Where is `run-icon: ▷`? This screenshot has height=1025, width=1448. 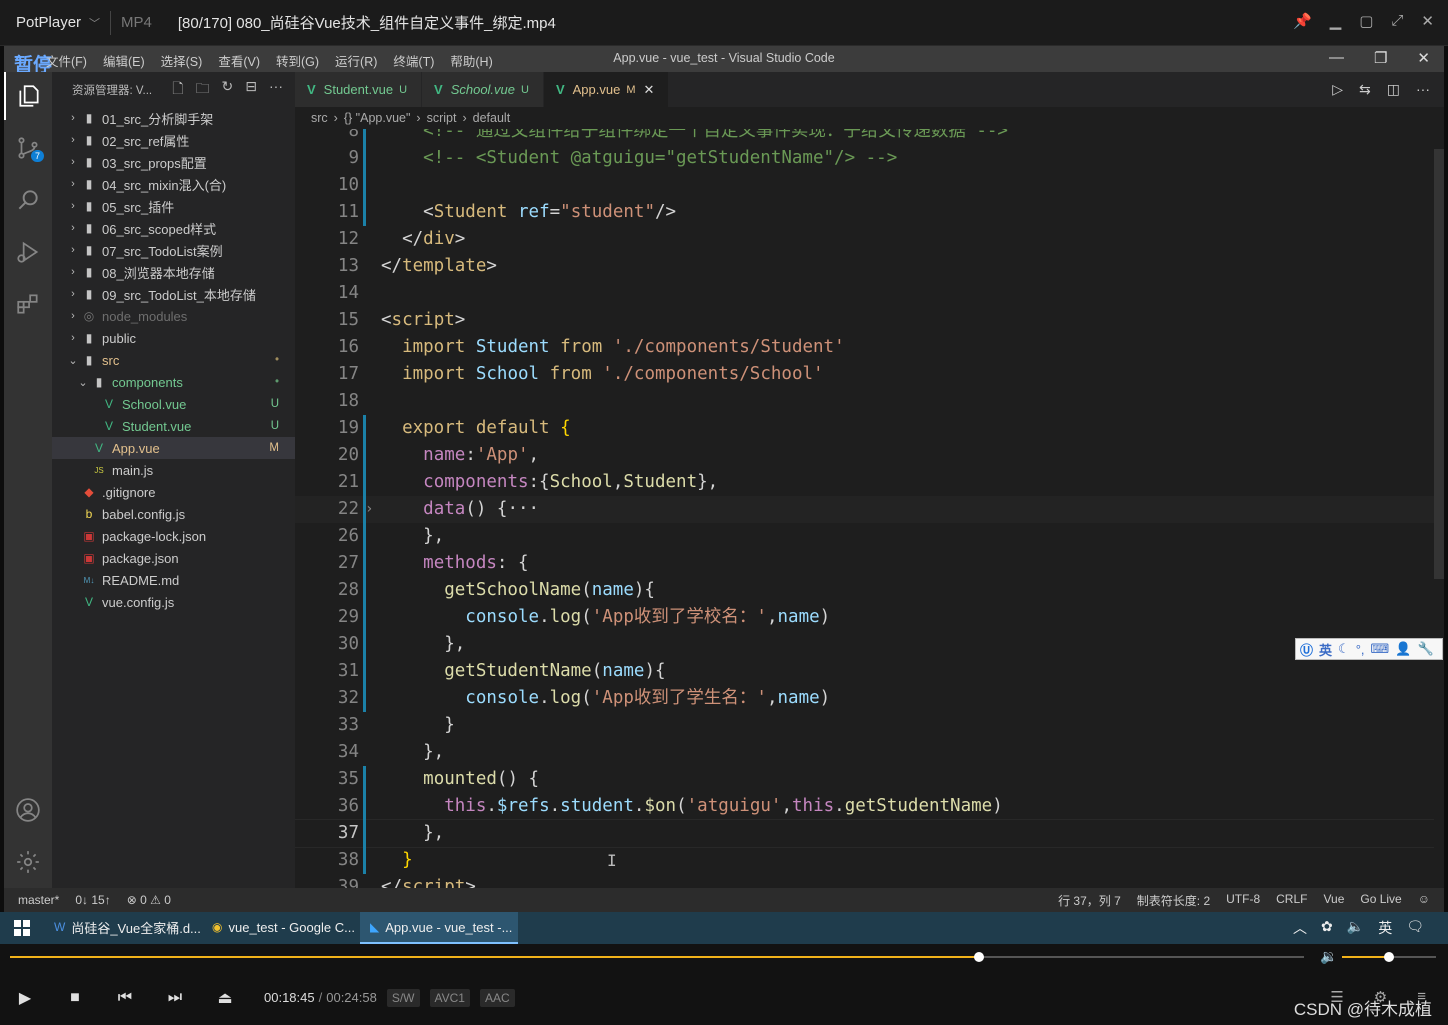 run-icon: ▷ is located at coordinates (1337, 89).